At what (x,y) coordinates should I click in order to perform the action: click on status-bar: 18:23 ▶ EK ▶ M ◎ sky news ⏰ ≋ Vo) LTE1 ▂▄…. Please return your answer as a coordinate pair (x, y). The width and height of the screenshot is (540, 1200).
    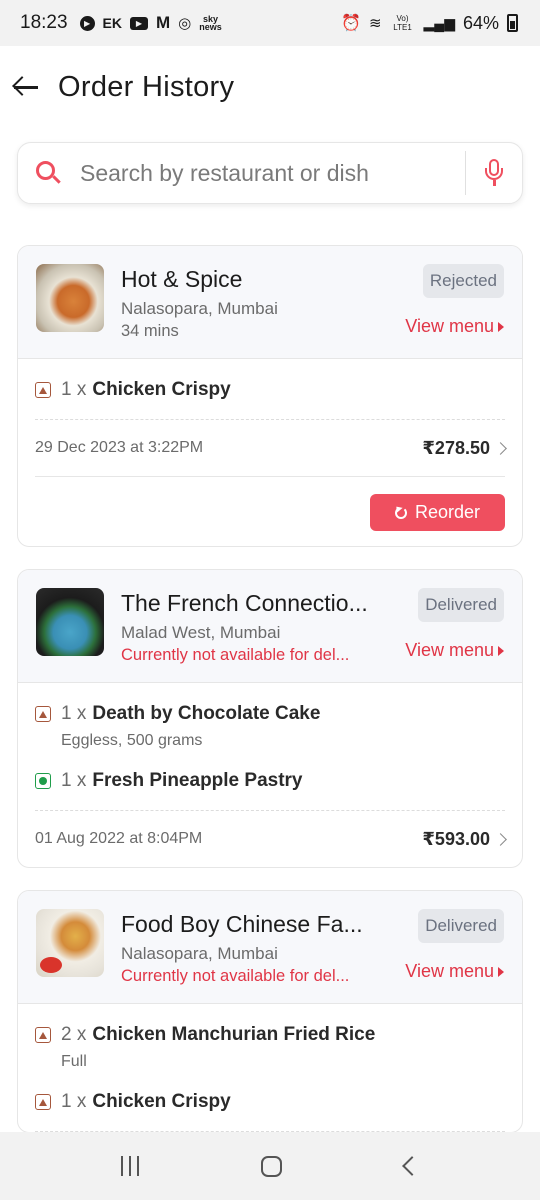
    Looking at the image, I should click on (270, 23).